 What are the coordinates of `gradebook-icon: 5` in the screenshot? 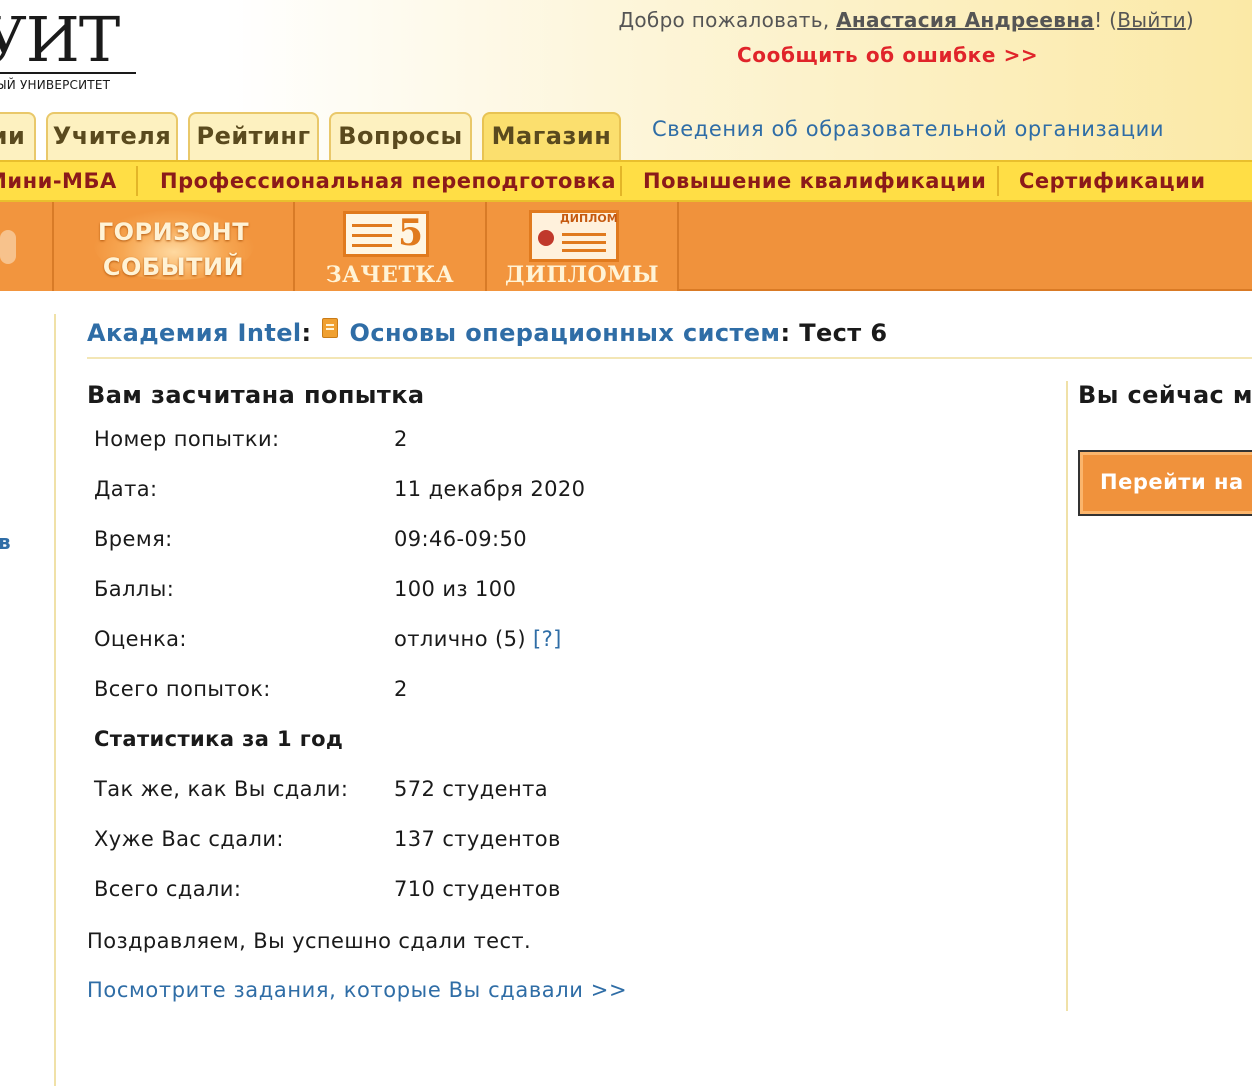 It's located at (386, 234).